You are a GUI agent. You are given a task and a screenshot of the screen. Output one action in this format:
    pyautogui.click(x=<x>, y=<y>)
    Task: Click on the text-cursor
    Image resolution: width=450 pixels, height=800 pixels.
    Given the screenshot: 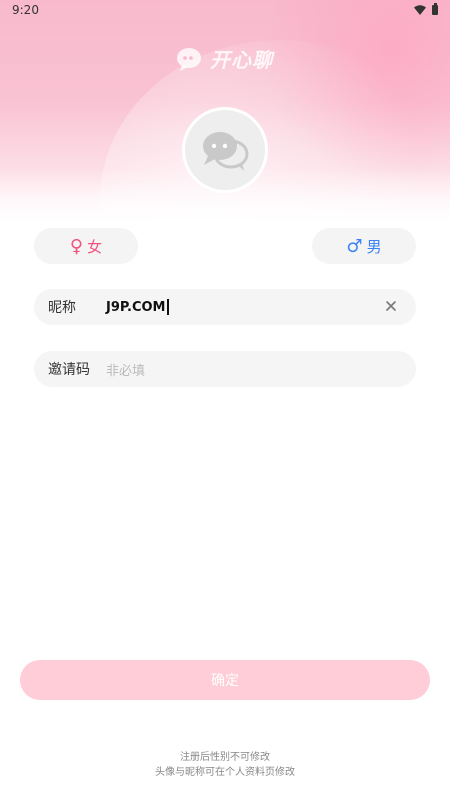 What is the action you would take?
    pyautogui.click(x=167, y=307)
    